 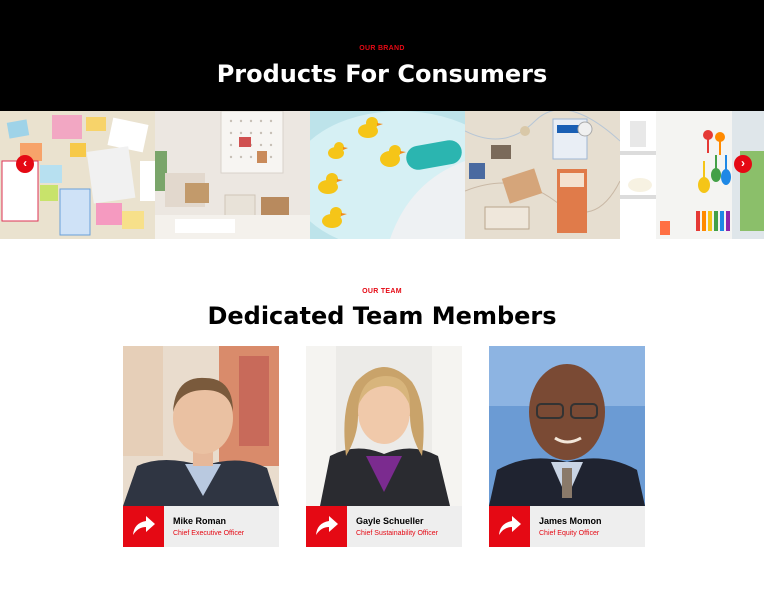 What do you see at coordinates (200, 521) in the screenshot?
I see `member-name: Mike Roman` at bounding box center [200, 521].